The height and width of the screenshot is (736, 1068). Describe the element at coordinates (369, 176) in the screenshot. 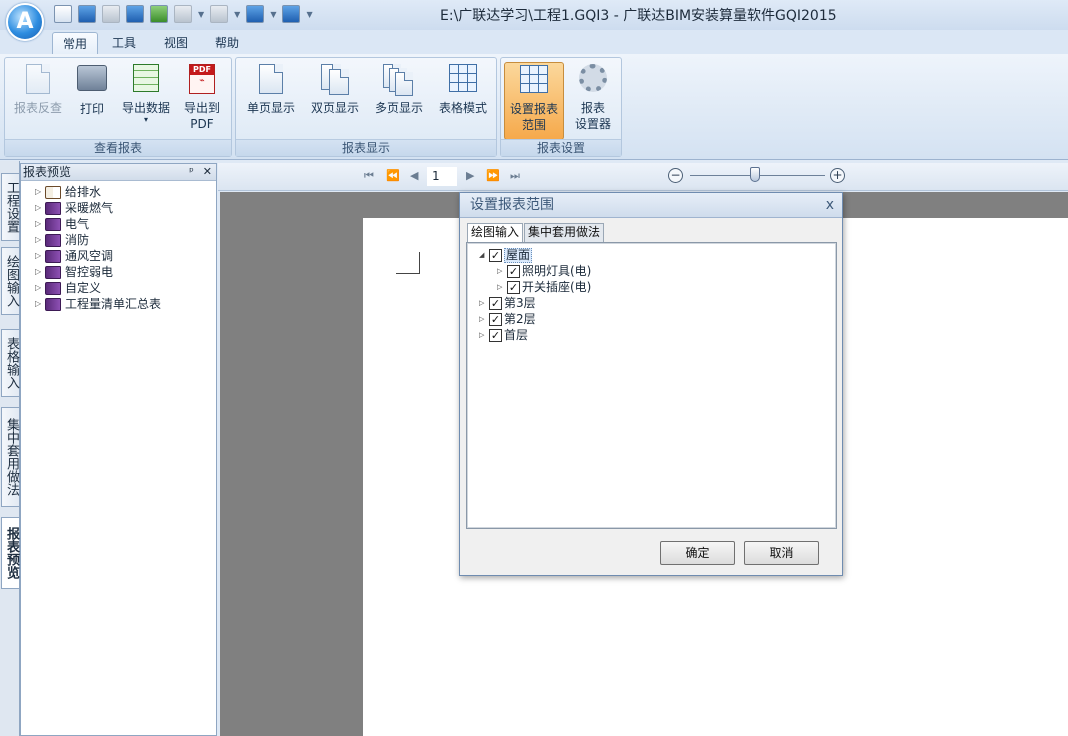

I see `first-page-icon: ⏮` at that location.